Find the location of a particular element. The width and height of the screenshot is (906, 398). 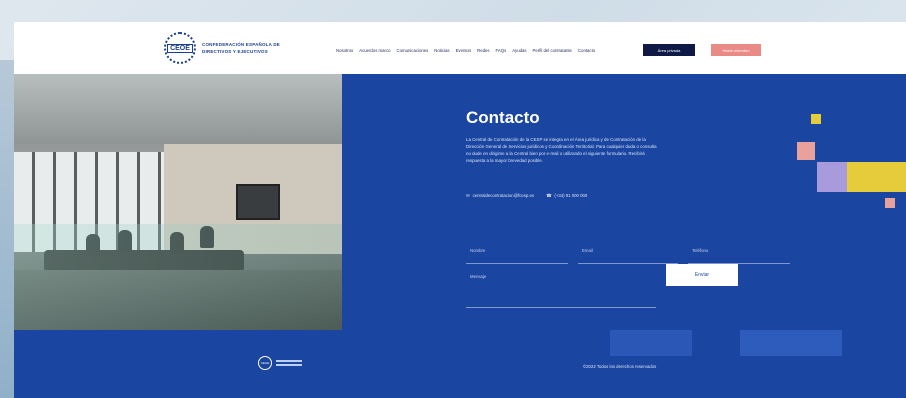

copyright-text: ©2022 Todos los derechos reservados is located at coordinates (620, 366).